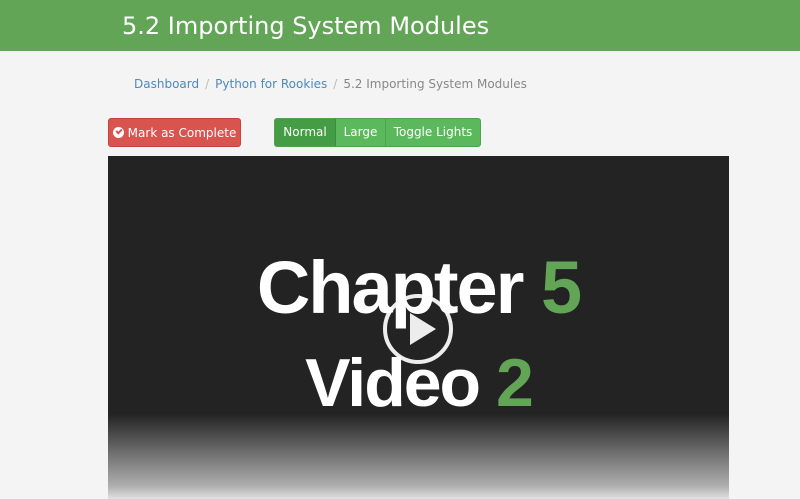 This screenshot has height=499, width=800. What do you see at coordinates (418, 456) in the screenshot?
I see `video-bottom-fade` at bounding box center [418, 456].